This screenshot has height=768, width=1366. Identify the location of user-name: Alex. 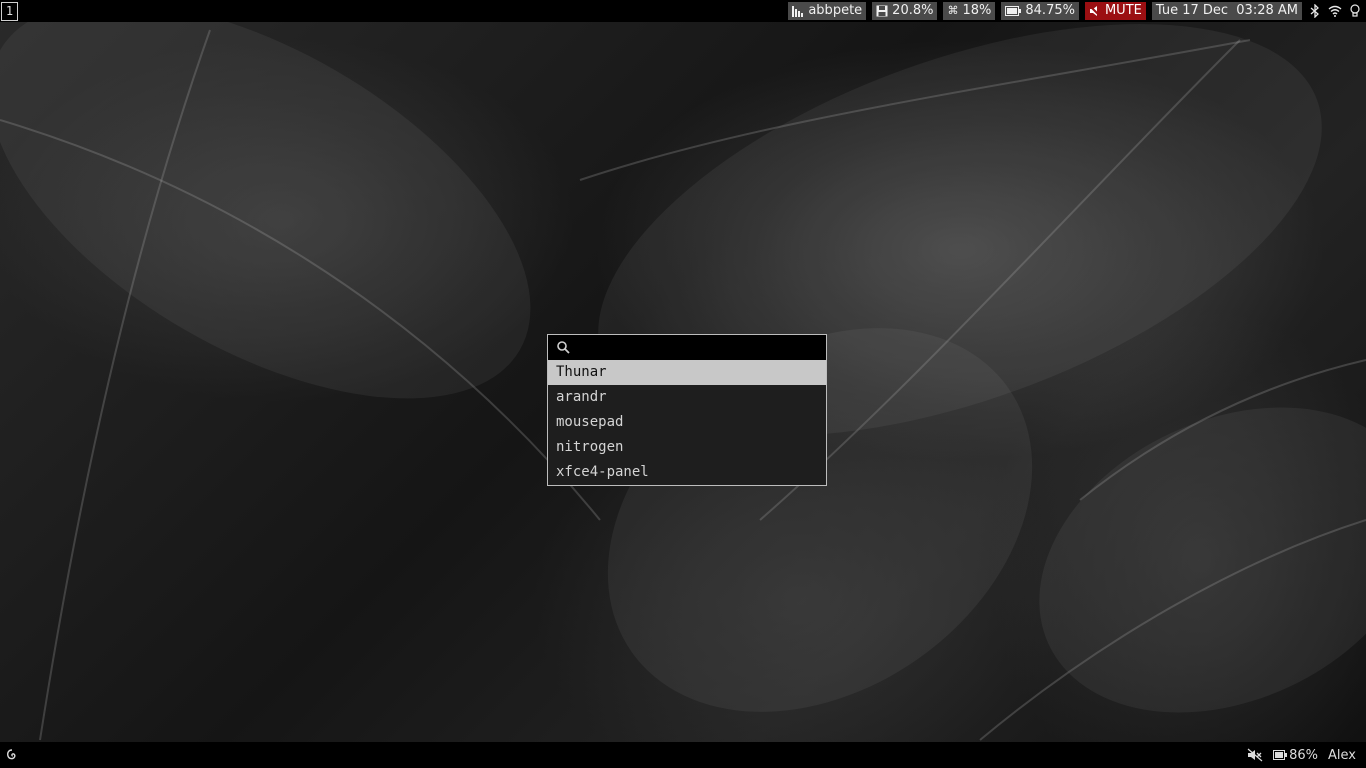
(1342, 755).